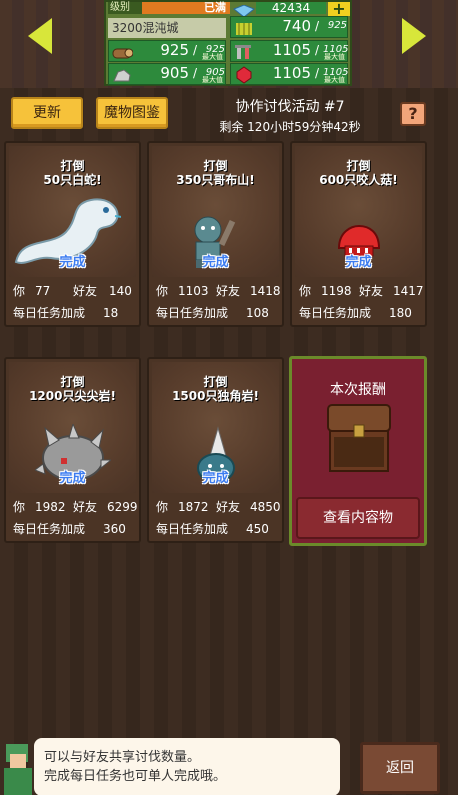  What do you see at coordinates (413, 114) in the screenshot?
I see `help-button: ?` at bounding box center [413, 114].